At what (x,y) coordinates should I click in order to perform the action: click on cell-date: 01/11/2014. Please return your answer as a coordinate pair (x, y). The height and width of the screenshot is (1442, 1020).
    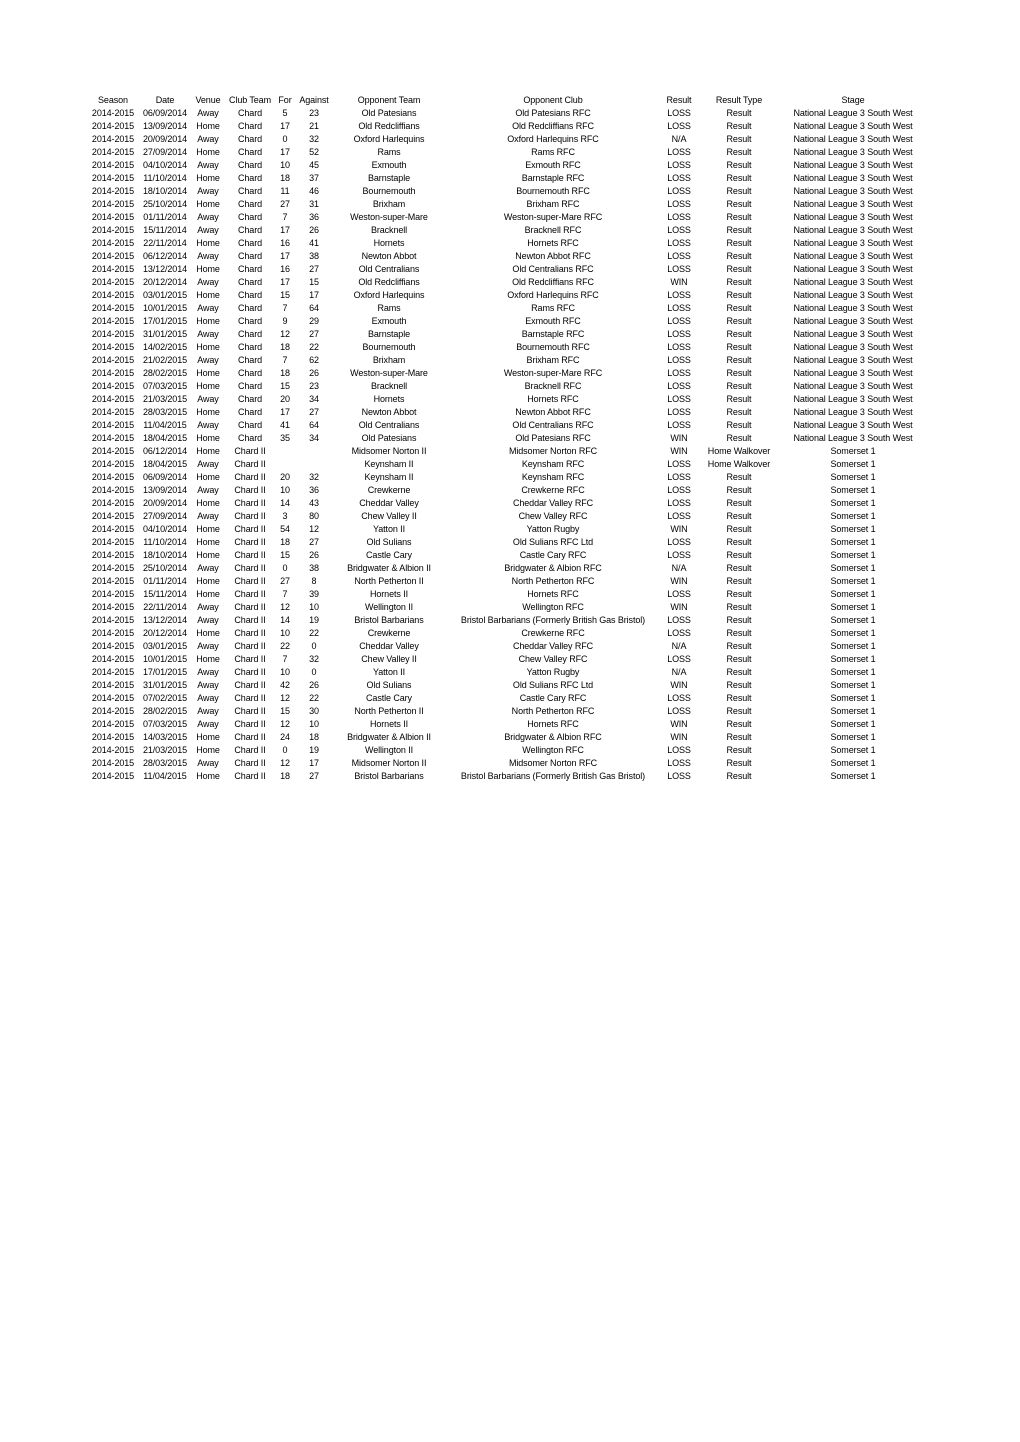
    Looking at the image, I should click on (165, 217).